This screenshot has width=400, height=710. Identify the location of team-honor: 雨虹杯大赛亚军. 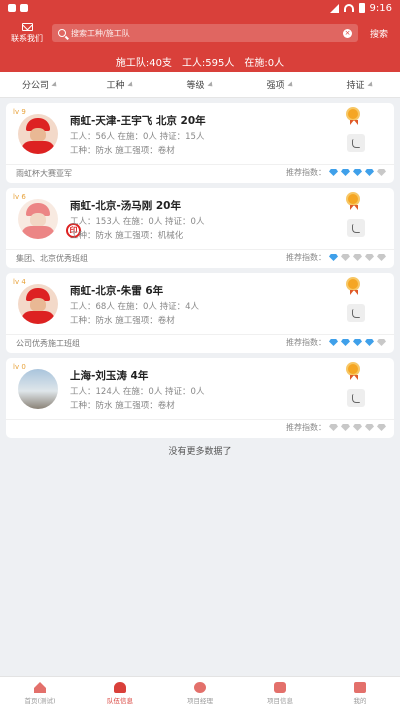
(44, 173).